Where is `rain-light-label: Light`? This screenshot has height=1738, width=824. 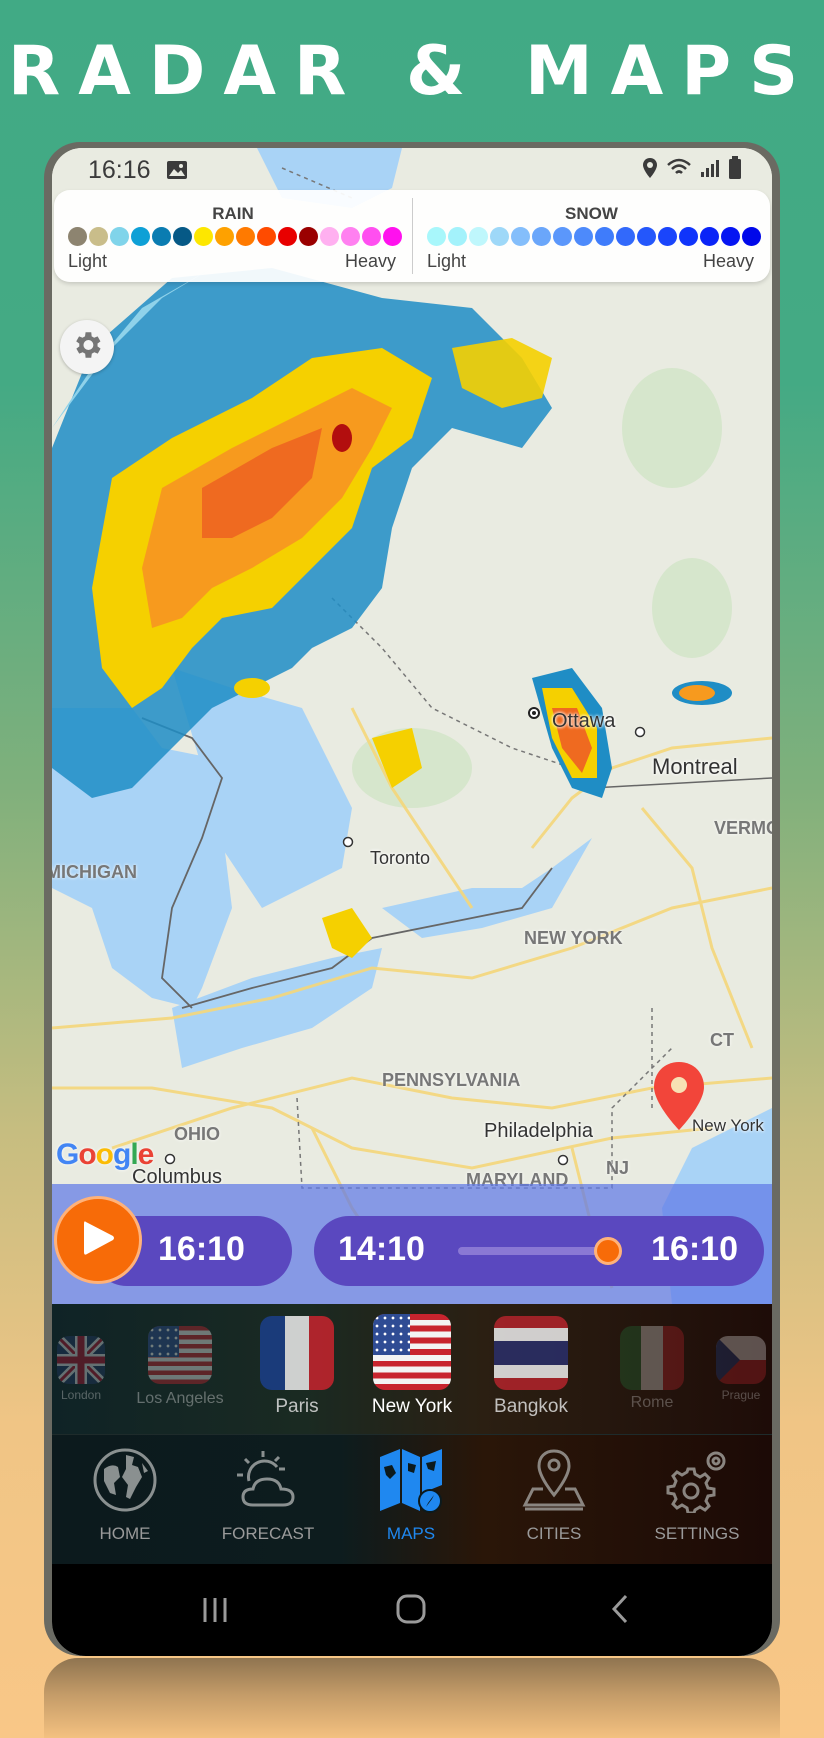
rain-light-label: Light is located at coordinates (88, 261).